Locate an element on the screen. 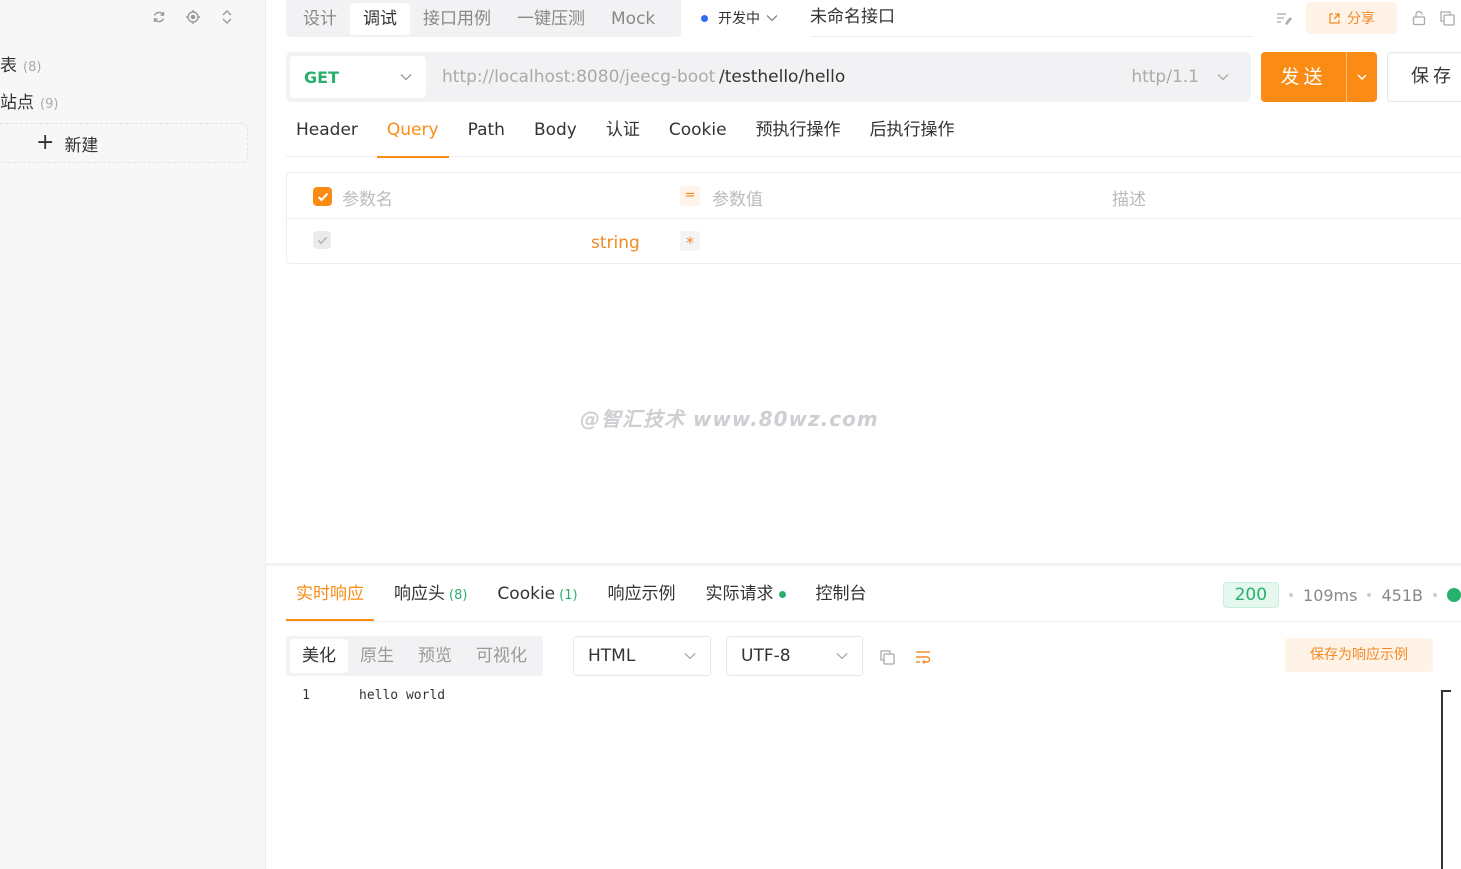 Image resolution: width=1461 pixels, height=869 pixels. tab-debug: 调试 is located at coordinates (380, 18).